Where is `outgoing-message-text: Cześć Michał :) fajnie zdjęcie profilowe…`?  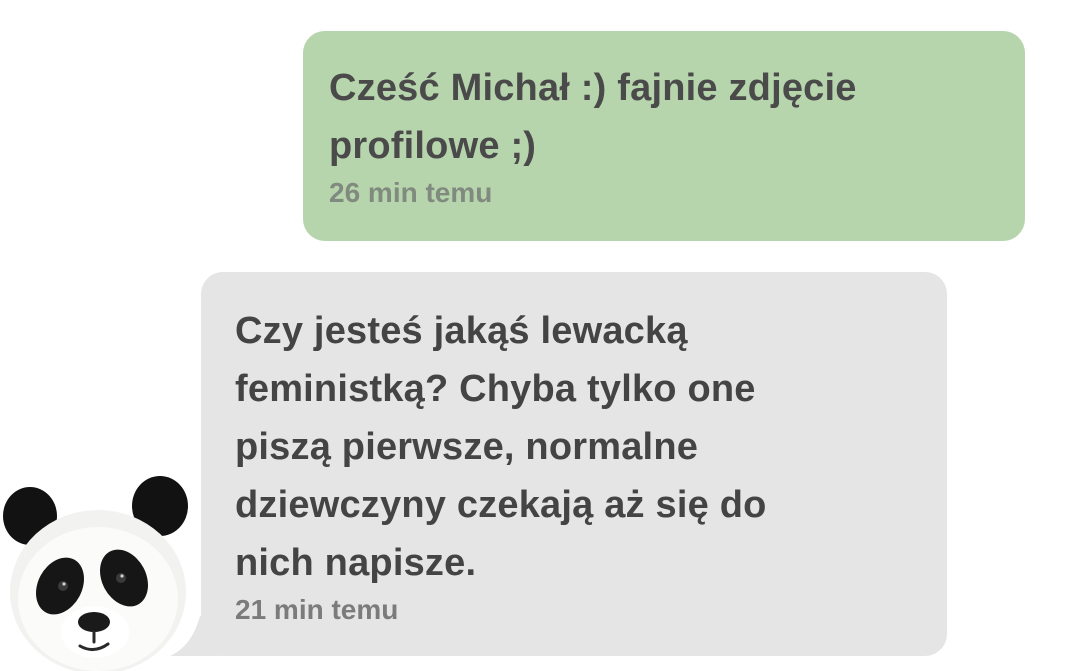
outgoing-message-text: Cześć Michał :) fajnie zdjęcie profilowe… is located at coordinates (593, 117).